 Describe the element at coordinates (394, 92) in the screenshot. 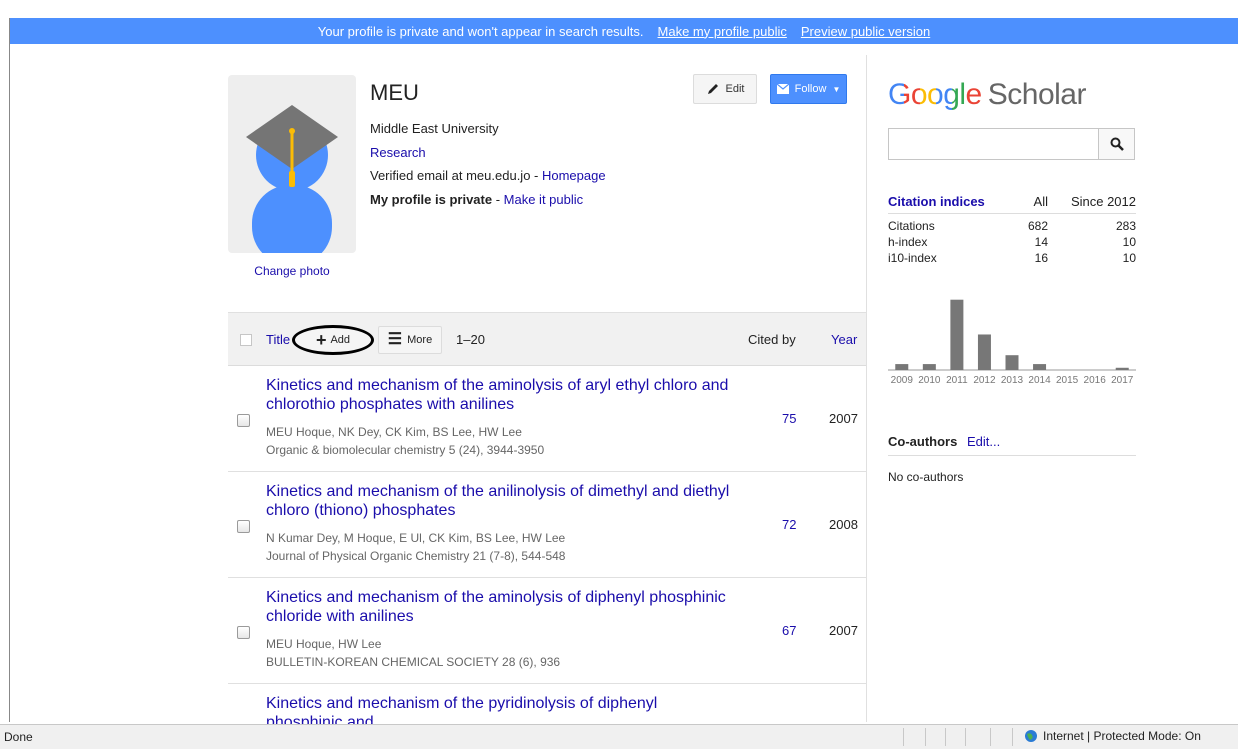

I see `profile-name: MEU` at that location.